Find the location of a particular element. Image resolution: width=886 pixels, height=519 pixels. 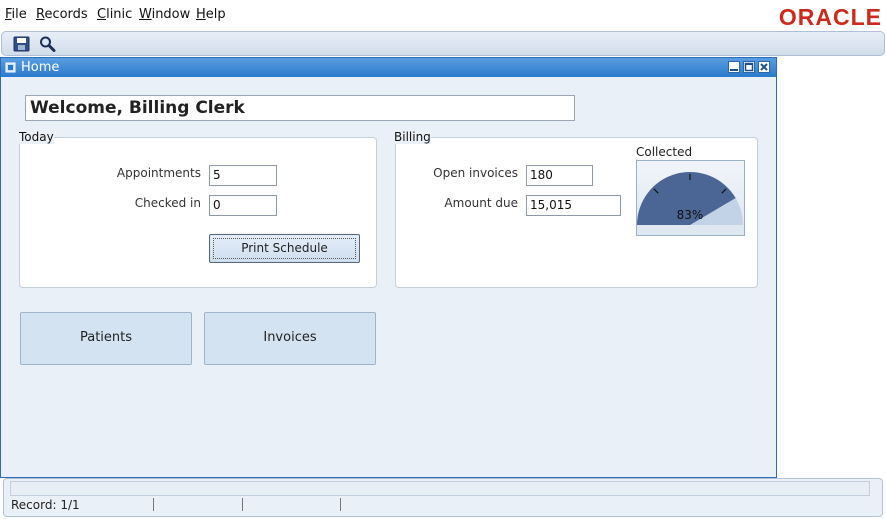

menu-clinic: Clinic is located at coordinates (114, 14).